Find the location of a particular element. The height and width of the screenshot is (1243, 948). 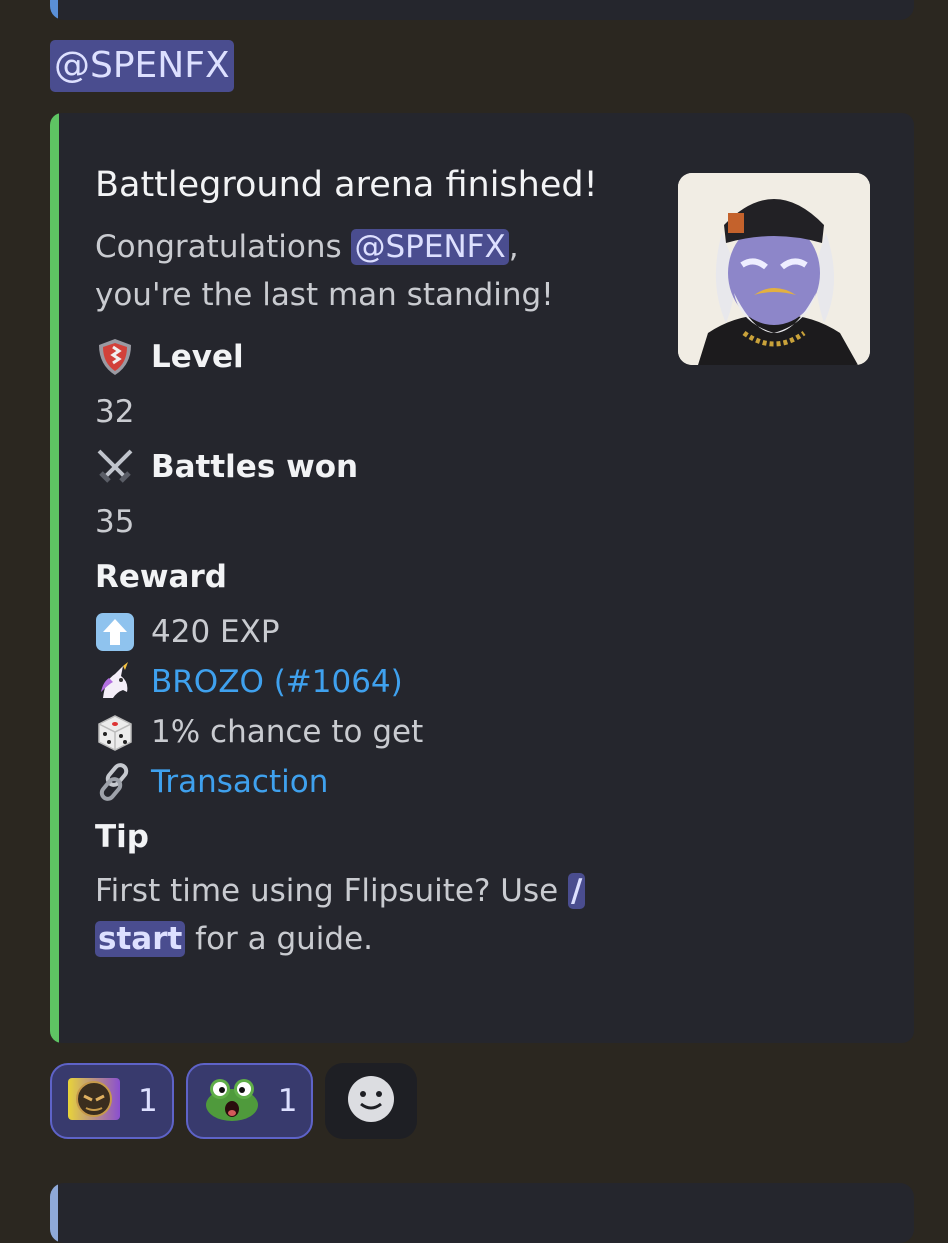

unicorn-icon is located at coordinates (115, 682).